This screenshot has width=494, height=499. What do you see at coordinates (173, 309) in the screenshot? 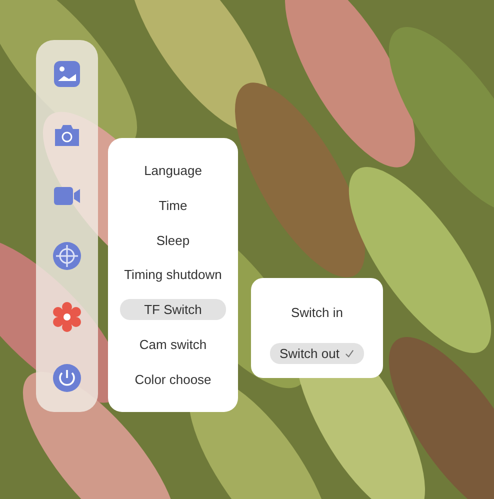
I see `menu-item: TF Switch` at bounding box center [173, 309].